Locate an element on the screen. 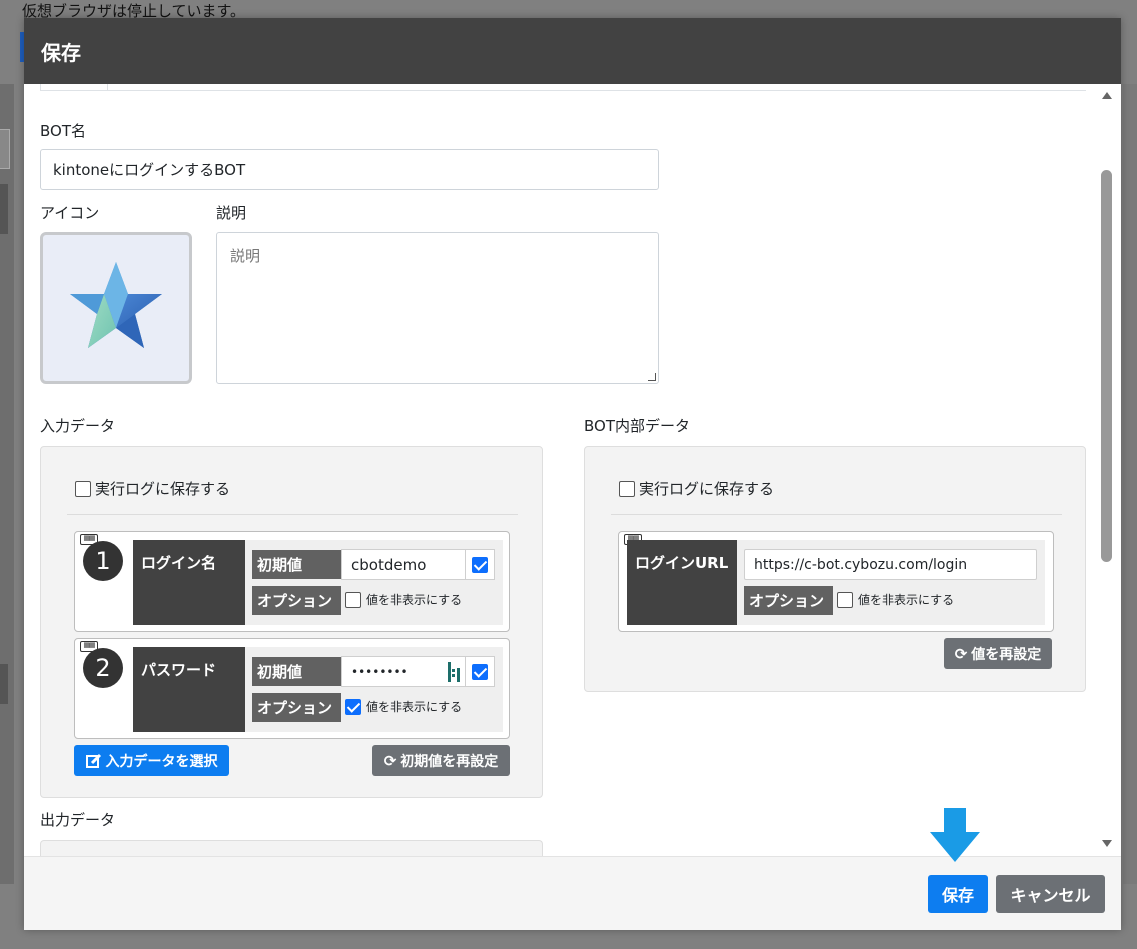 The image size is (1137, 949). password-dots: •••••••• is located at coordinates (379, 671).